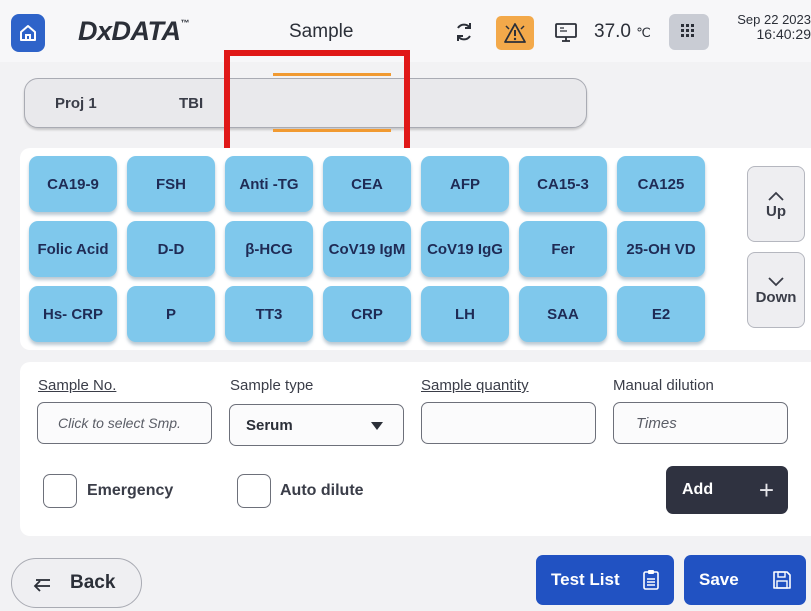 The width and height of the screenshot is (811, 611). What do you see at coordinates (254, 491) in the screenshot?
I see `auto-dilute-checkbox` at bounding box center [254, 491].